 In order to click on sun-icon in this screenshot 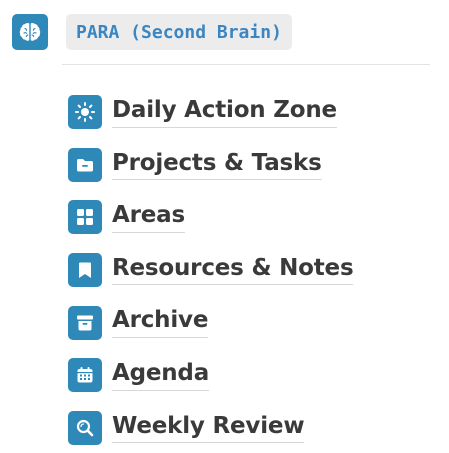, I will do `click(85, 112)`.